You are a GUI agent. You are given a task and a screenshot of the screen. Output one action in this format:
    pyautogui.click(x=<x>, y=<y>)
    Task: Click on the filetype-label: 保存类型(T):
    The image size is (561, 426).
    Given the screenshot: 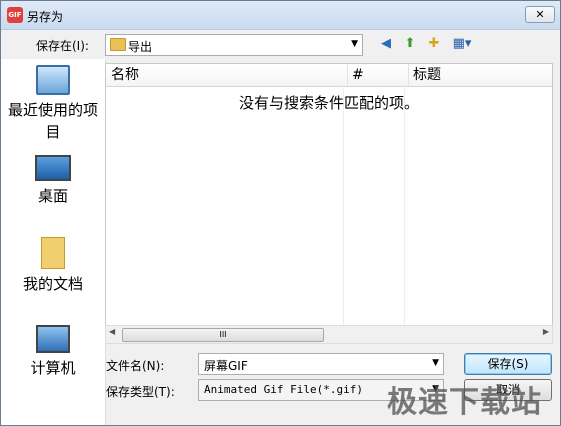 What is the action you would take?
    pyautogui.click(x=140, y=392)
    